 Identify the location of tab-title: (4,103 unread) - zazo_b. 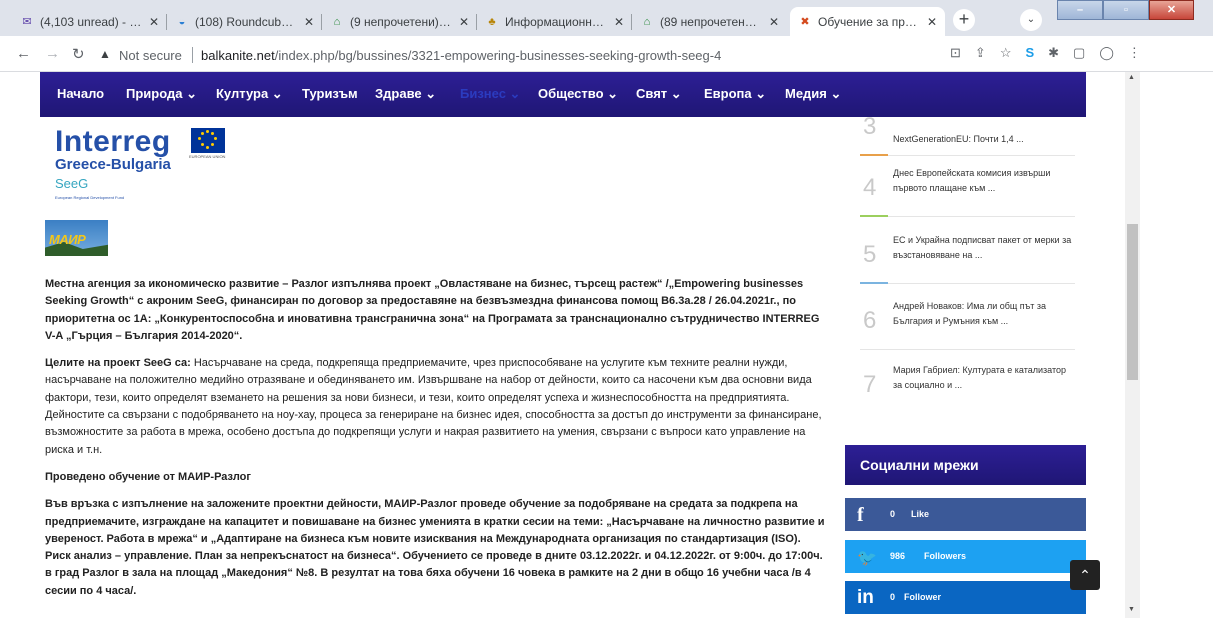
(91, 21).